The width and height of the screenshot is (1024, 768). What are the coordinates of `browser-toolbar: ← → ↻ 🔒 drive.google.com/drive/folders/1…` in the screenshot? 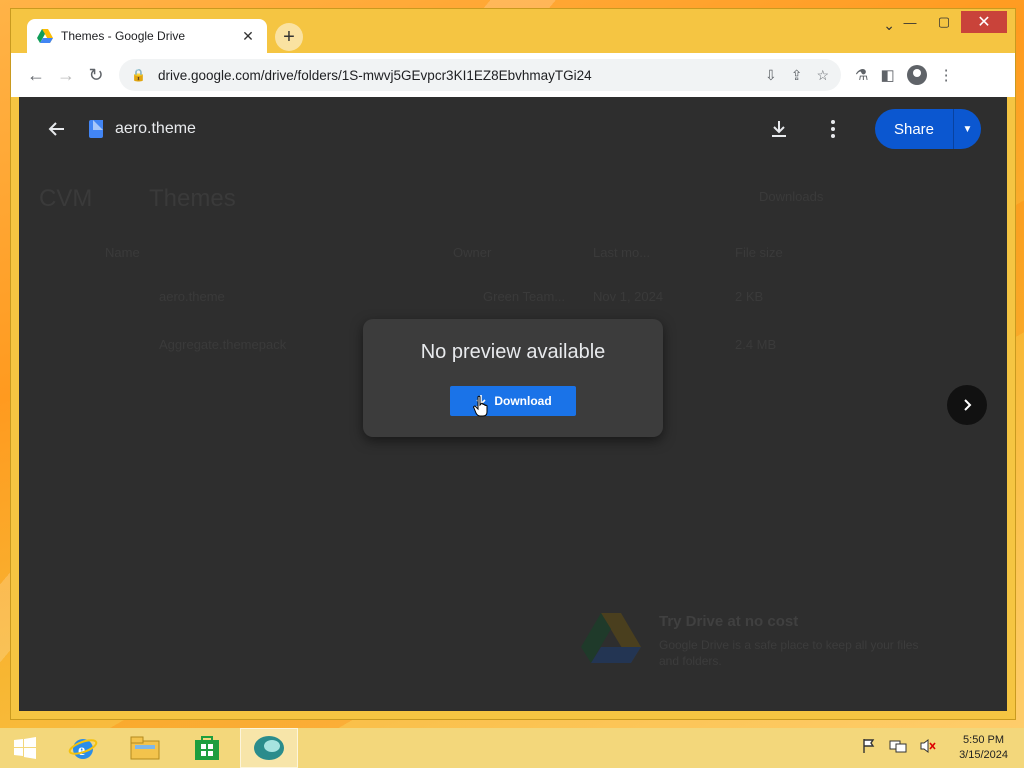 It's located at (513, 75).